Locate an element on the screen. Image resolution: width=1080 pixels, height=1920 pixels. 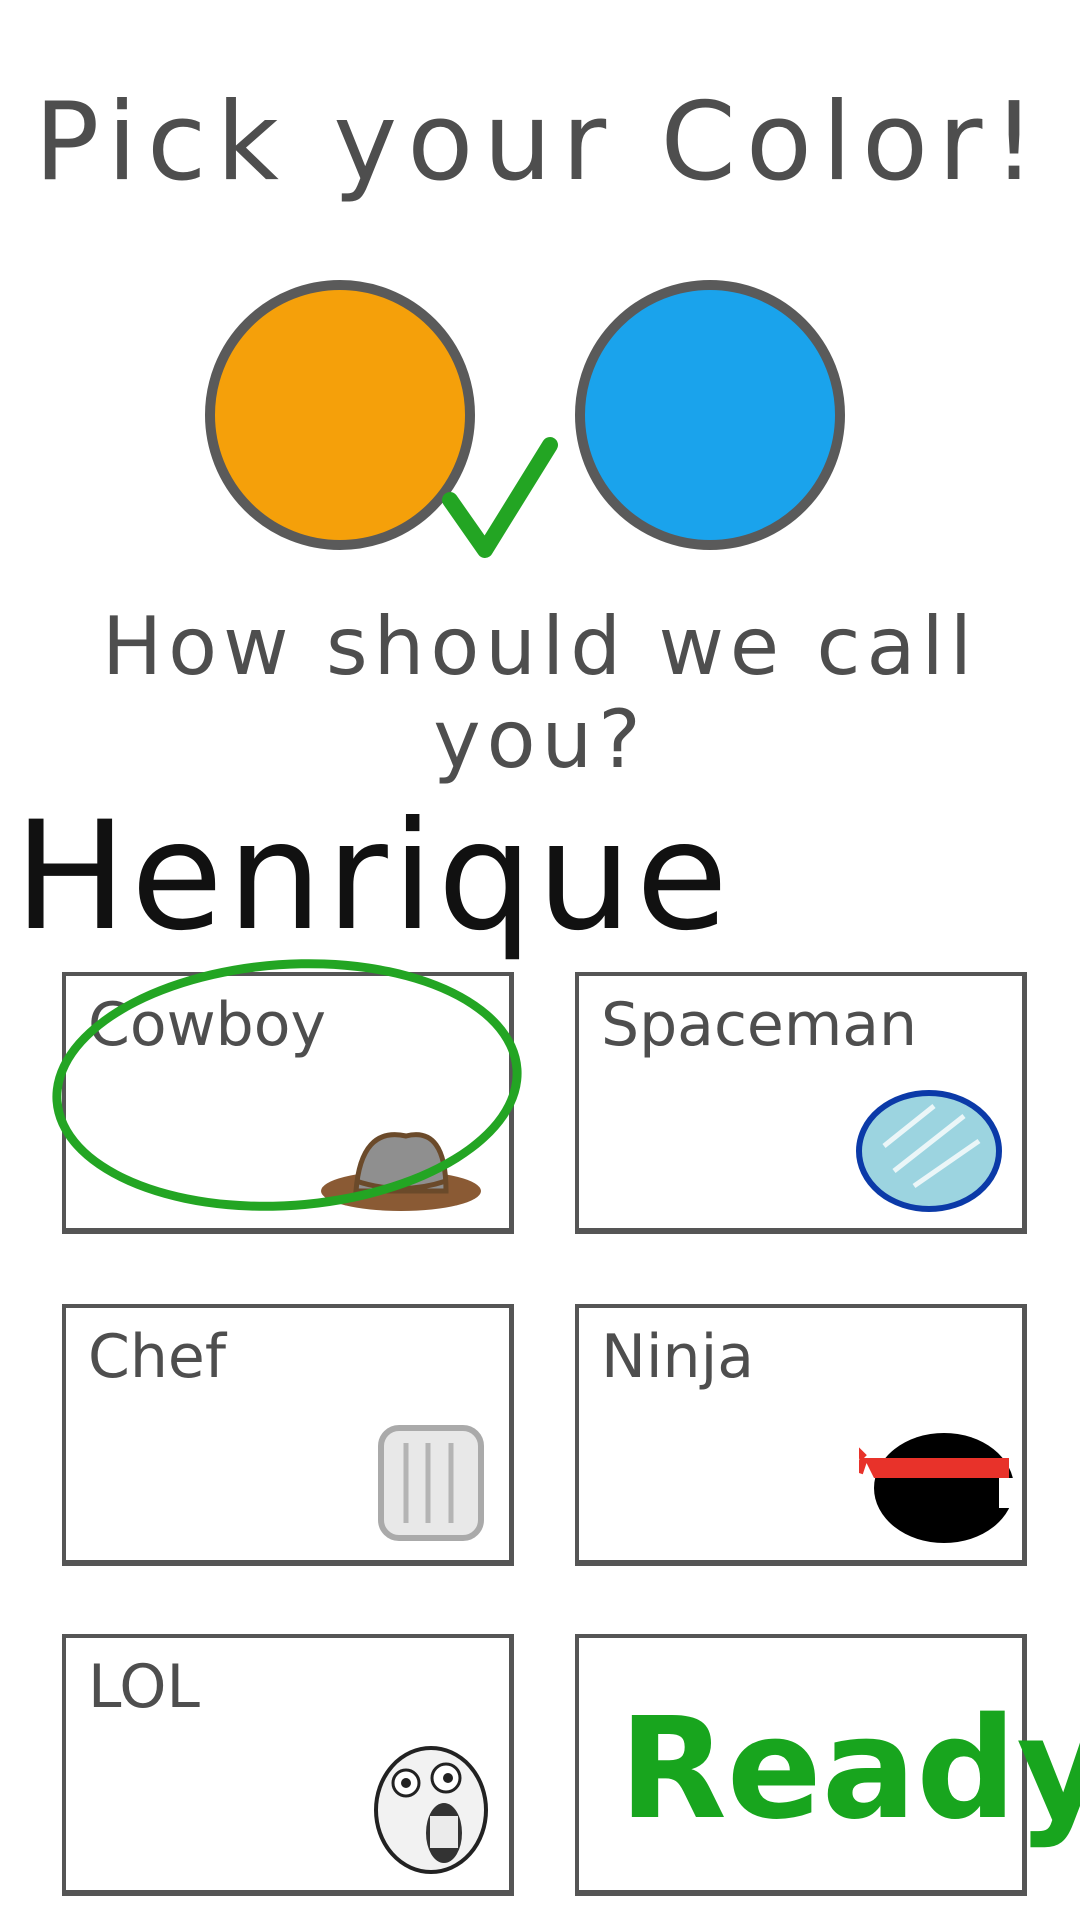
character-card-lol: LOL is located at coordinates (288, 1765).